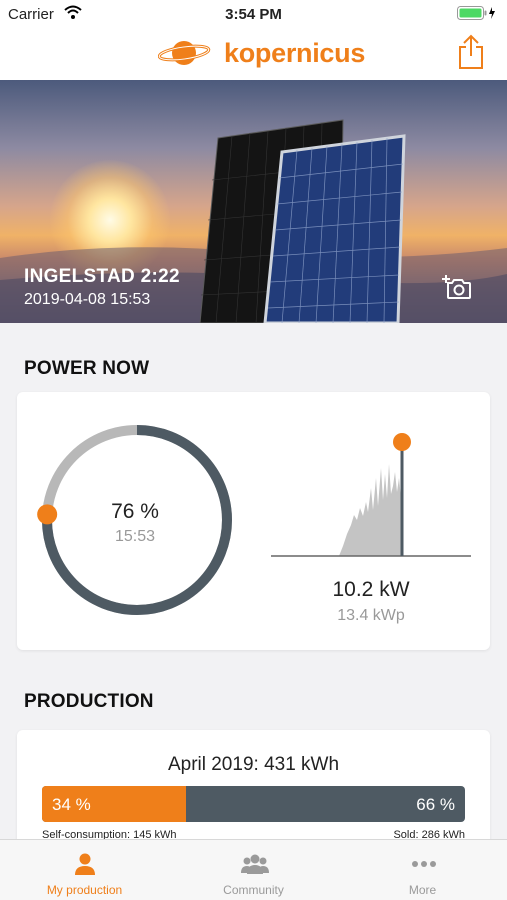 This screenshot has height=900, width=507. What do you see at coordinates (87, 299) in the screenshot?
I see `site-timestamp: 2019-04-08 15:53` at bounding box center [87, 299].